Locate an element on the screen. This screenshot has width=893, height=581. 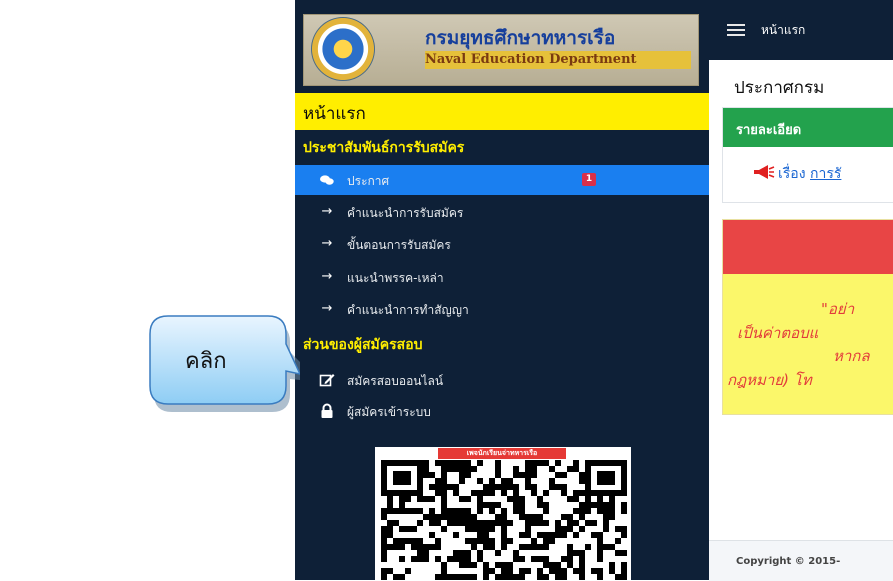
footer: Copyright © 2015- is located at coordinates (801, 560).